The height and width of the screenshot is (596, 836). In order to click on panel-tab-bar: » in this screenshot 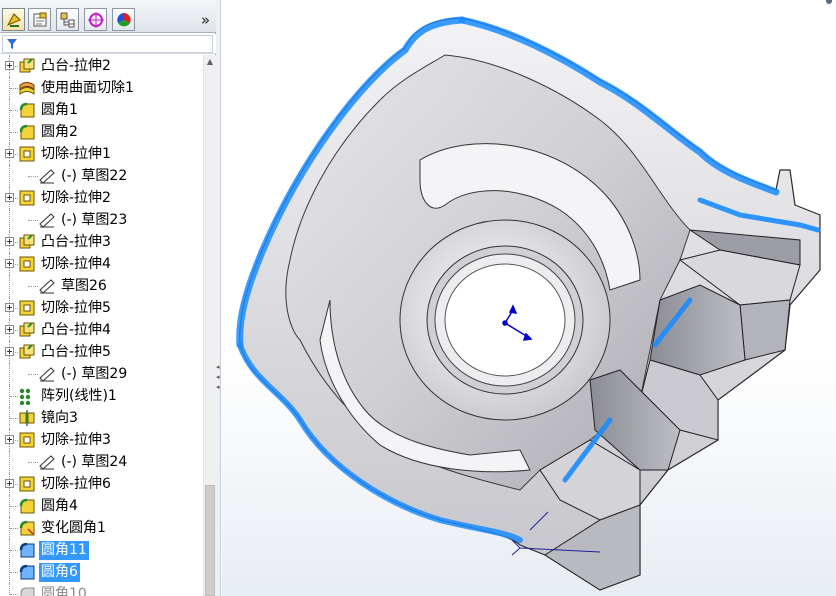, I will do `click(108, 16)`.